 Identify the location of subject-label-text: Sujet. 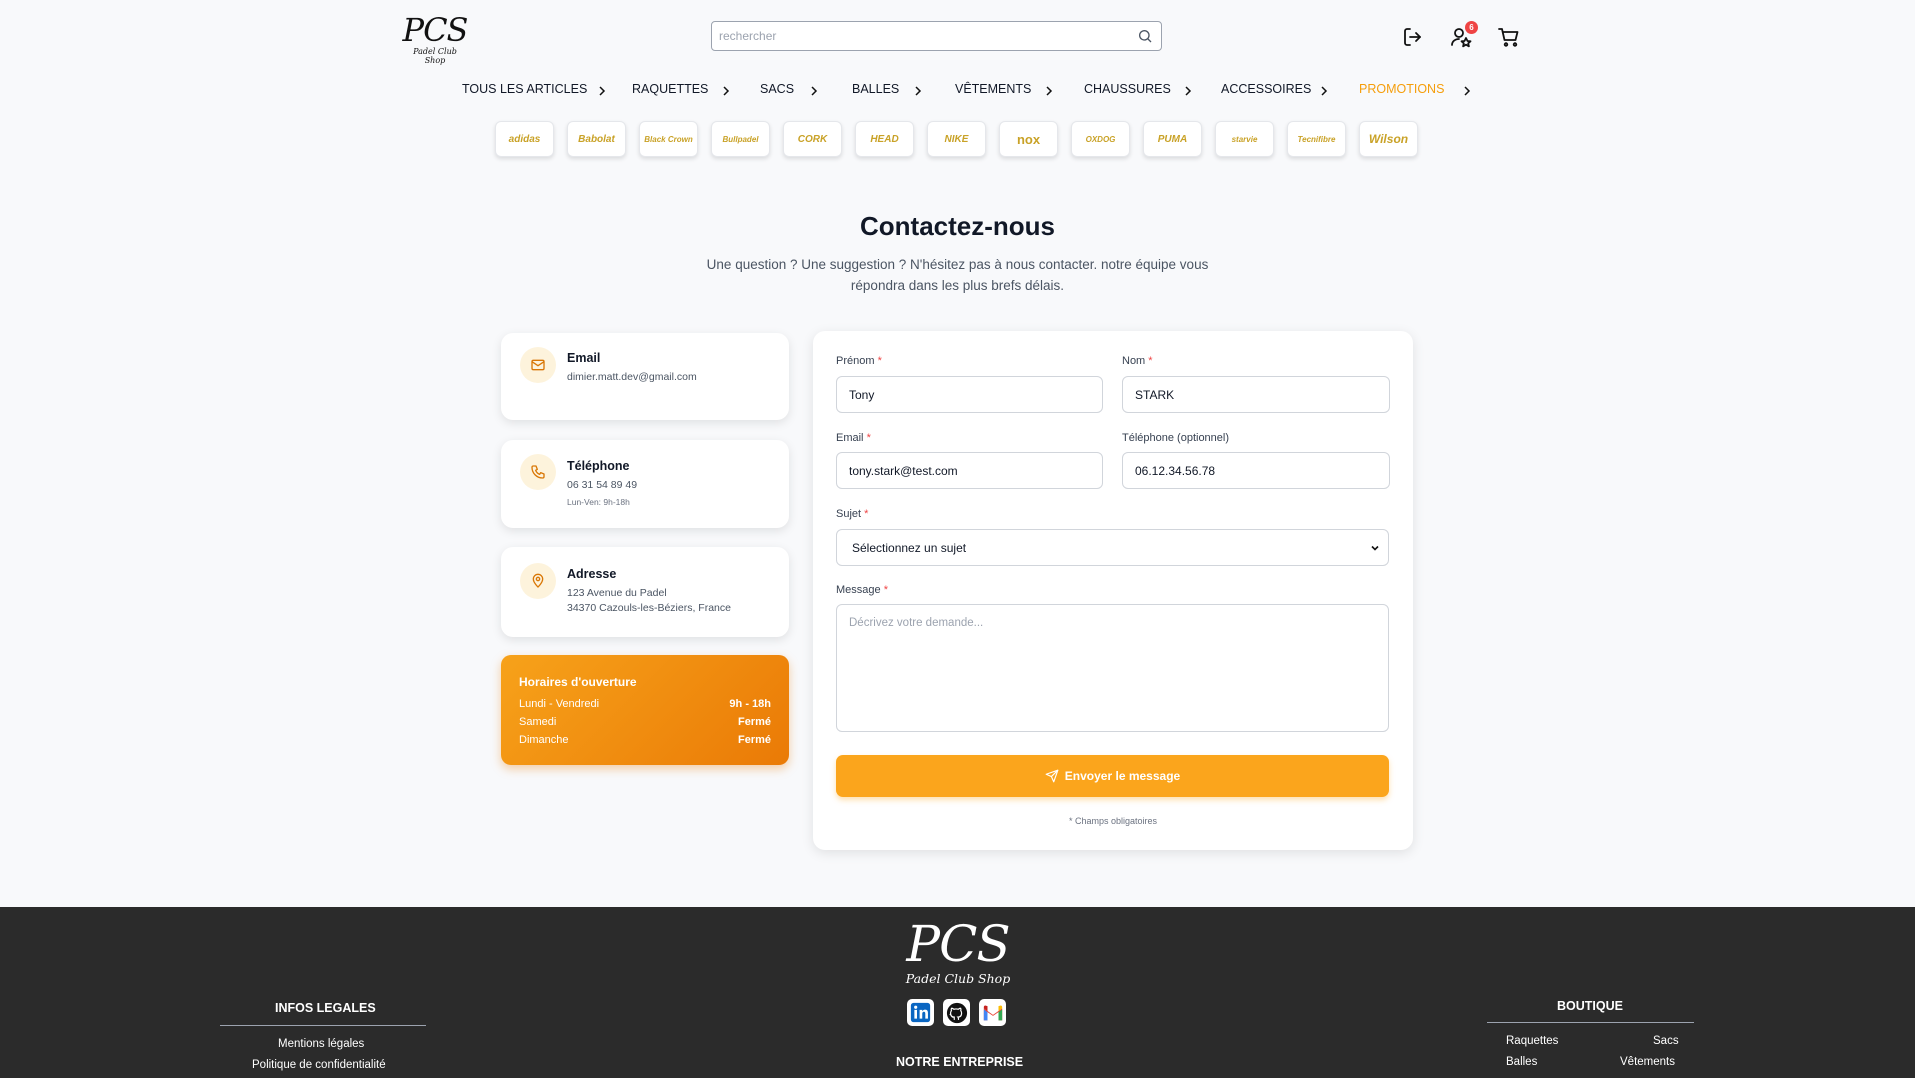
(849, 514).